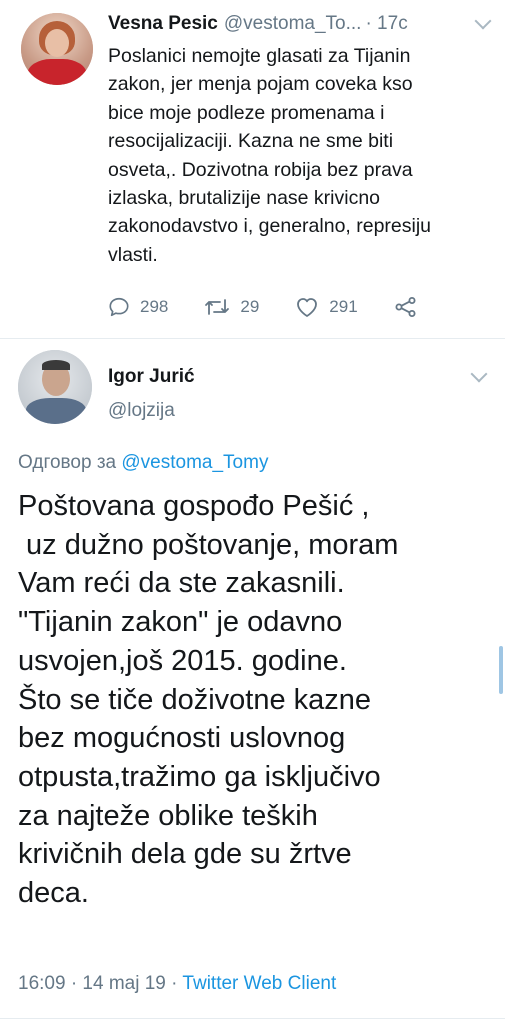 The height and width of the screenshot is (1024, 505). I want to click on tweet-text-line: bice moje podleze promenama i, so click(246, 112).